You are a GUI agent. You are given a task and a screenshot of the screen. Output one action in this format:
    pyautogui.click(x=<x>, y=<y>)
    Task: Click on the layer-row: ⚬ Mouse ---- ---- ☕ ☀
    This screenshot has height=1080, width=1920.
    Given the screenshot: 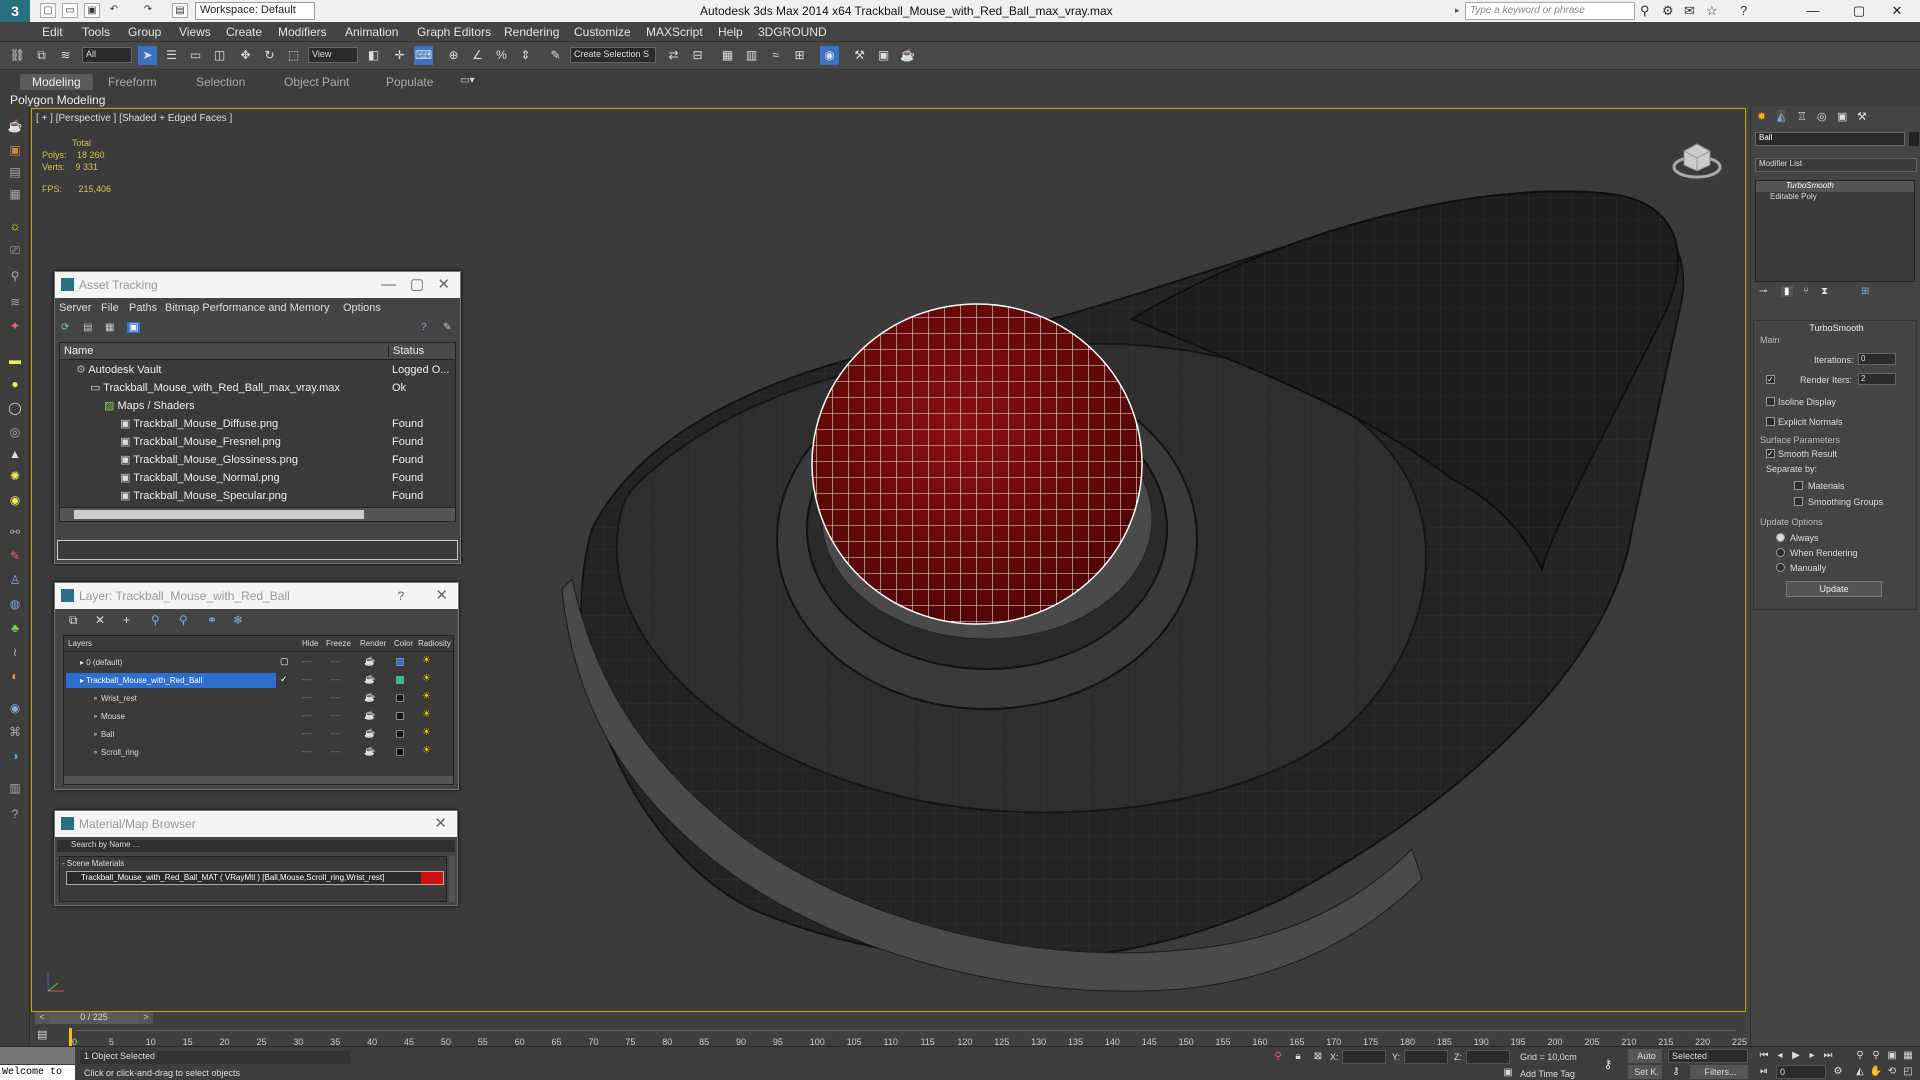 What is the action you would take?
    pyautogui.click(x=258, y=716)
    